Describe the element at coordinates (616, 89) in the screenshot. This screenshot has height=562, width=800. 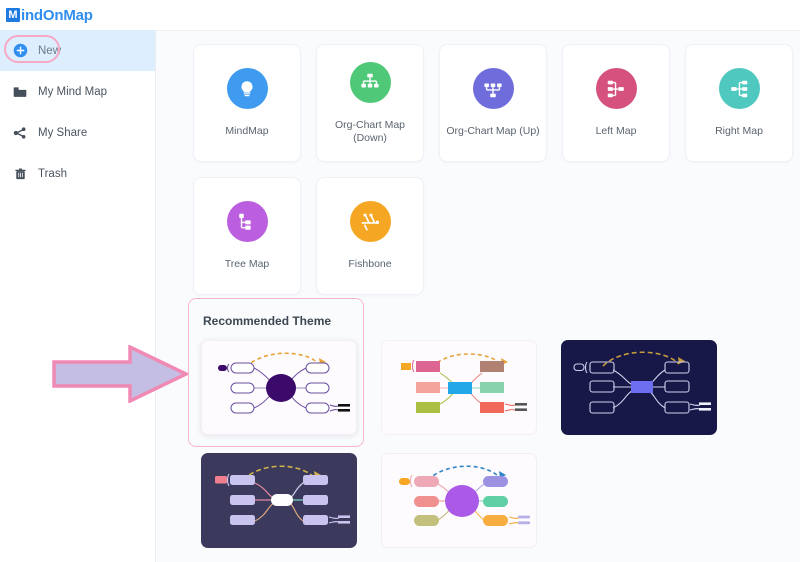
I see `left-map-icon` at that location.